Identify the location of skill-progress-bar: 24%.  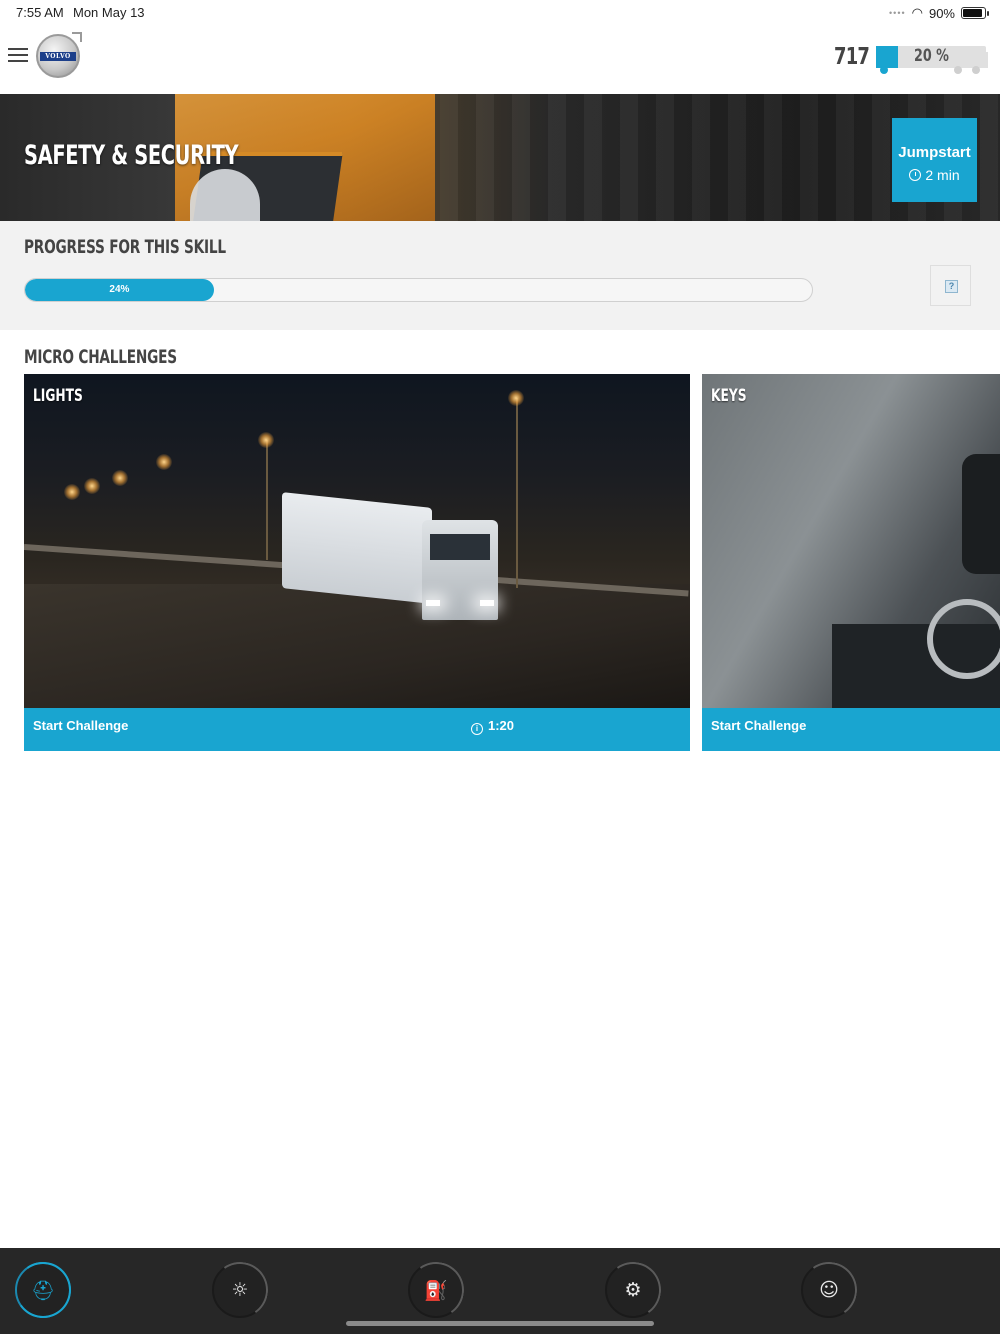
(418, 290).